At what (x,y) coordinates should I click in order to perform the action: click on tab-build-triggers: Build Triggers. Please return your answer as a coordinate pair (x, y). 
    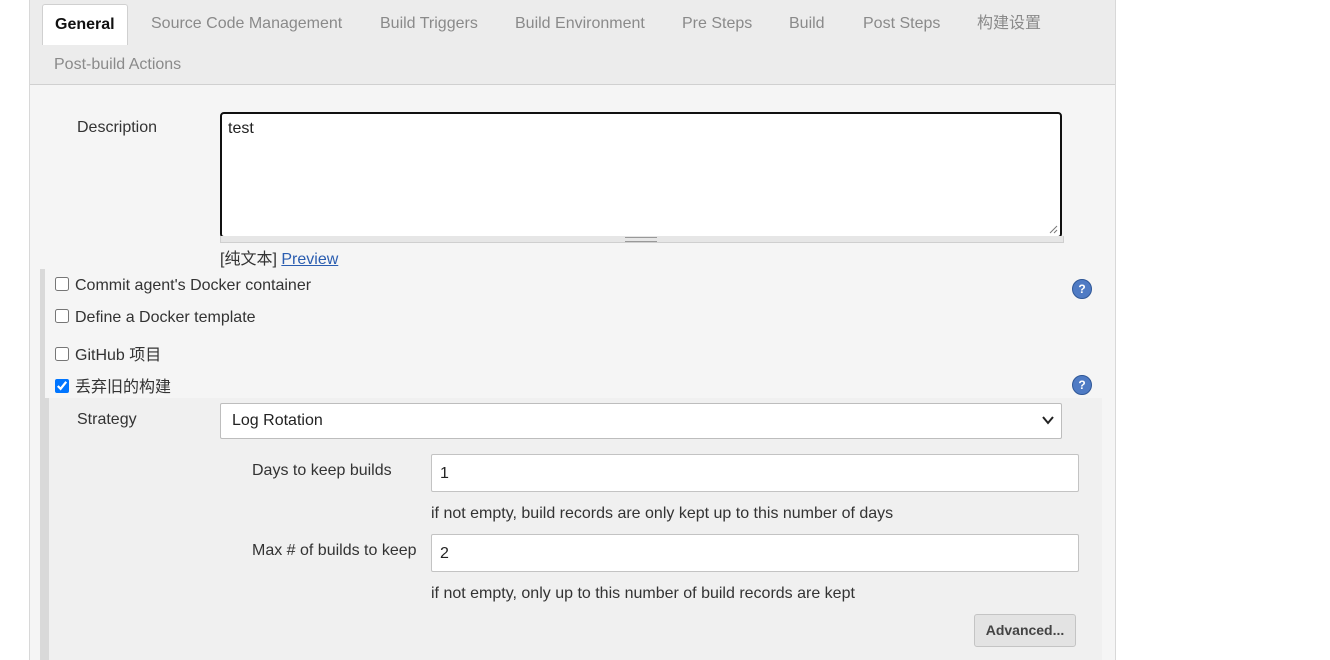
    Looking at the image, I should click on (429, 24).